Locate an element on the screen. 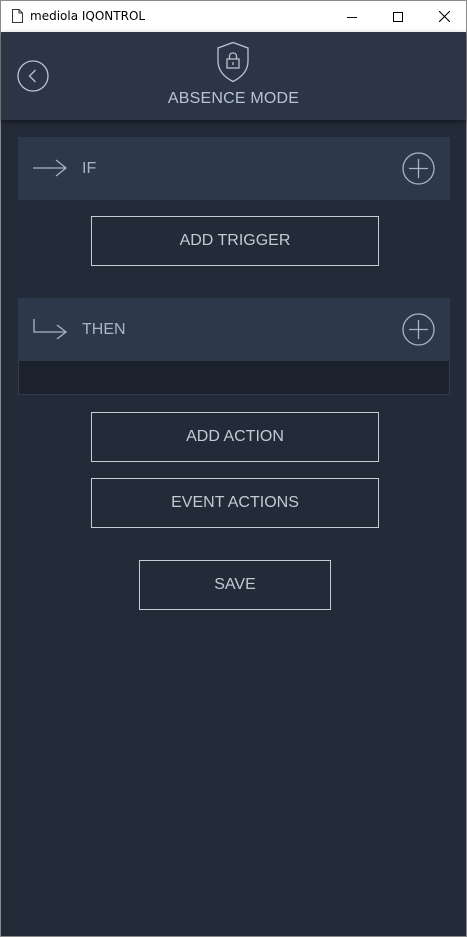  add-trigger-button: ADD TRIGGER is located at coordinates (235, 241).